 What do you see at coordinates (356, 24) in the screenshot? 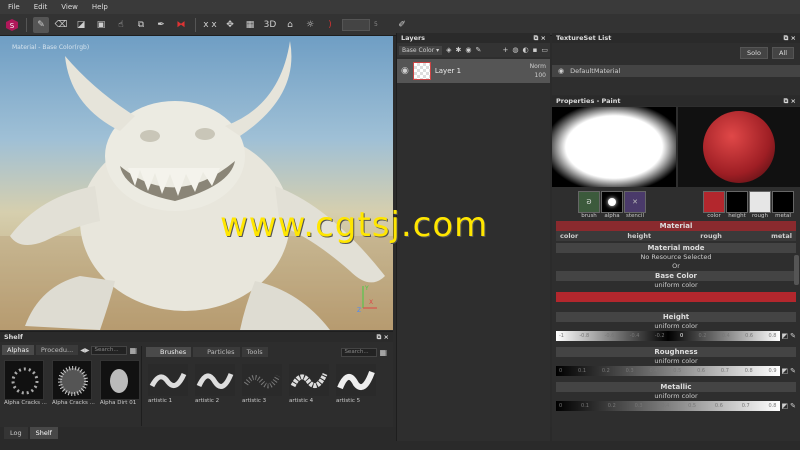
I see `brush-size-input` at bounding box center [356, 24].